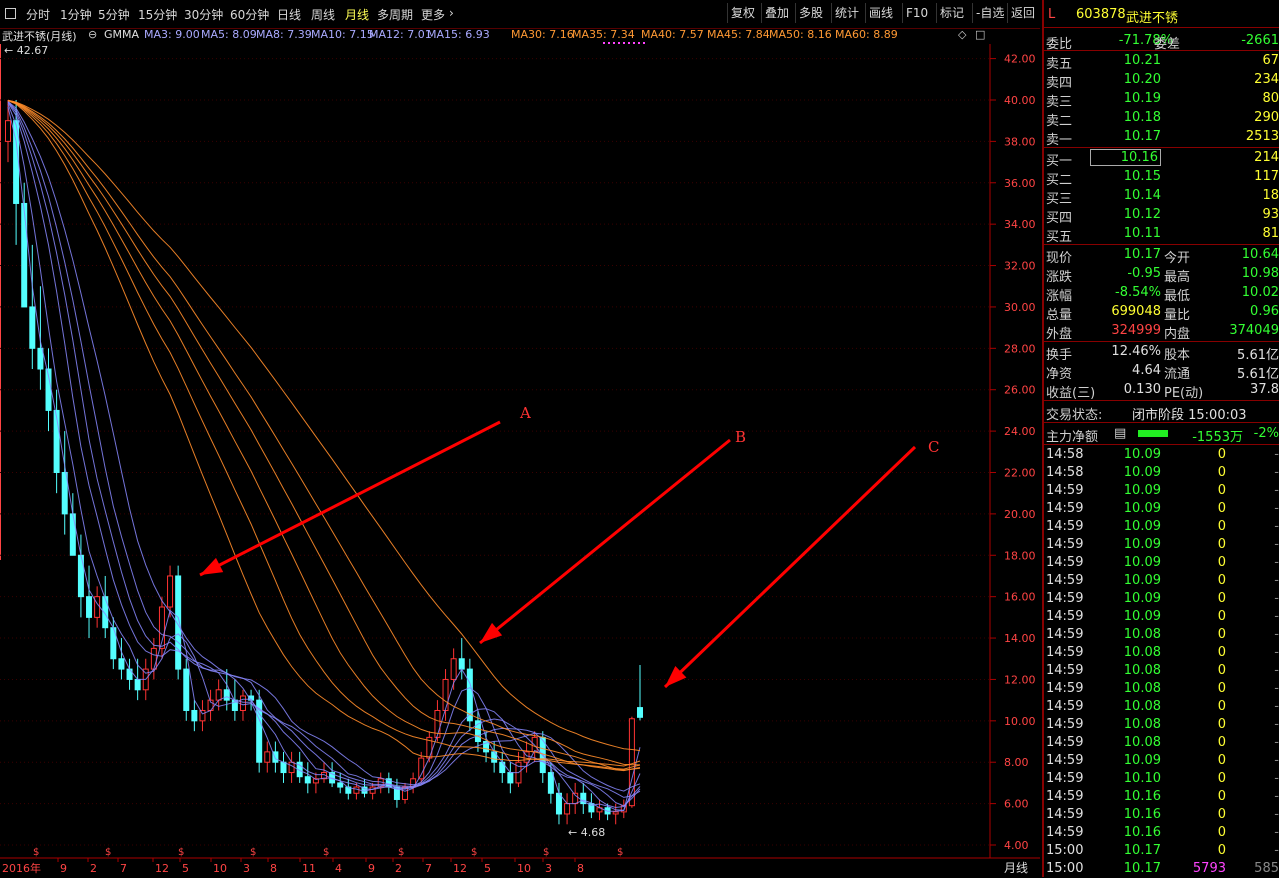  What do you see at coordinates (980, 34) in the screenshot?
I see `expand-icon: □` at bounding box center [980, 34].